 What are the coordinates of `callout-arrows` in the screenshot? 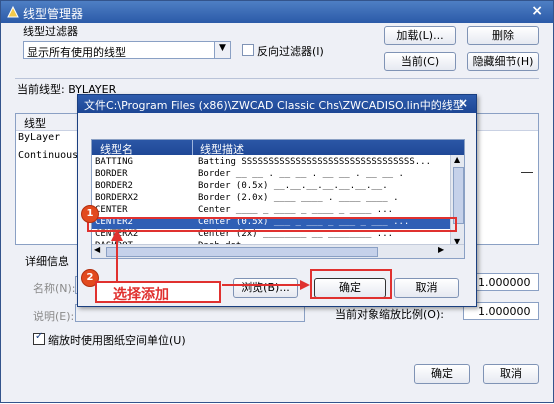 It's located at (210, 259).